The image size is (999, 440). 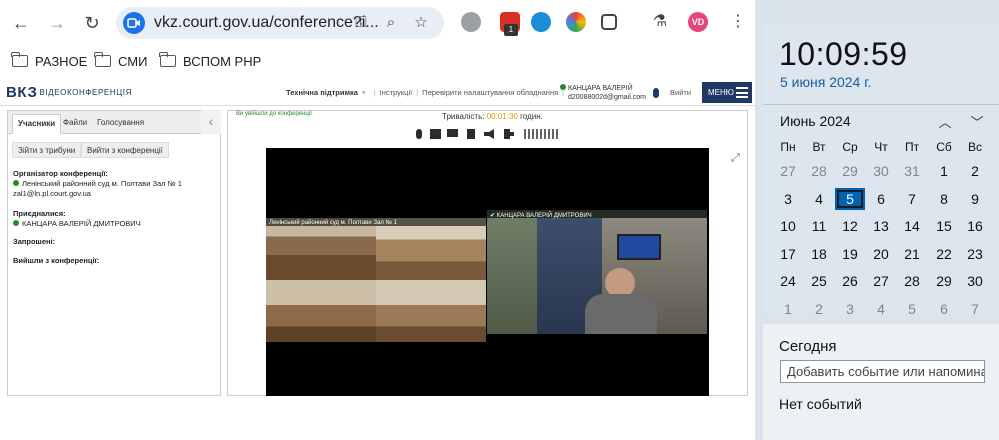 I want to click on more-menu-icon: ⋮, so click(x=738, y=22).